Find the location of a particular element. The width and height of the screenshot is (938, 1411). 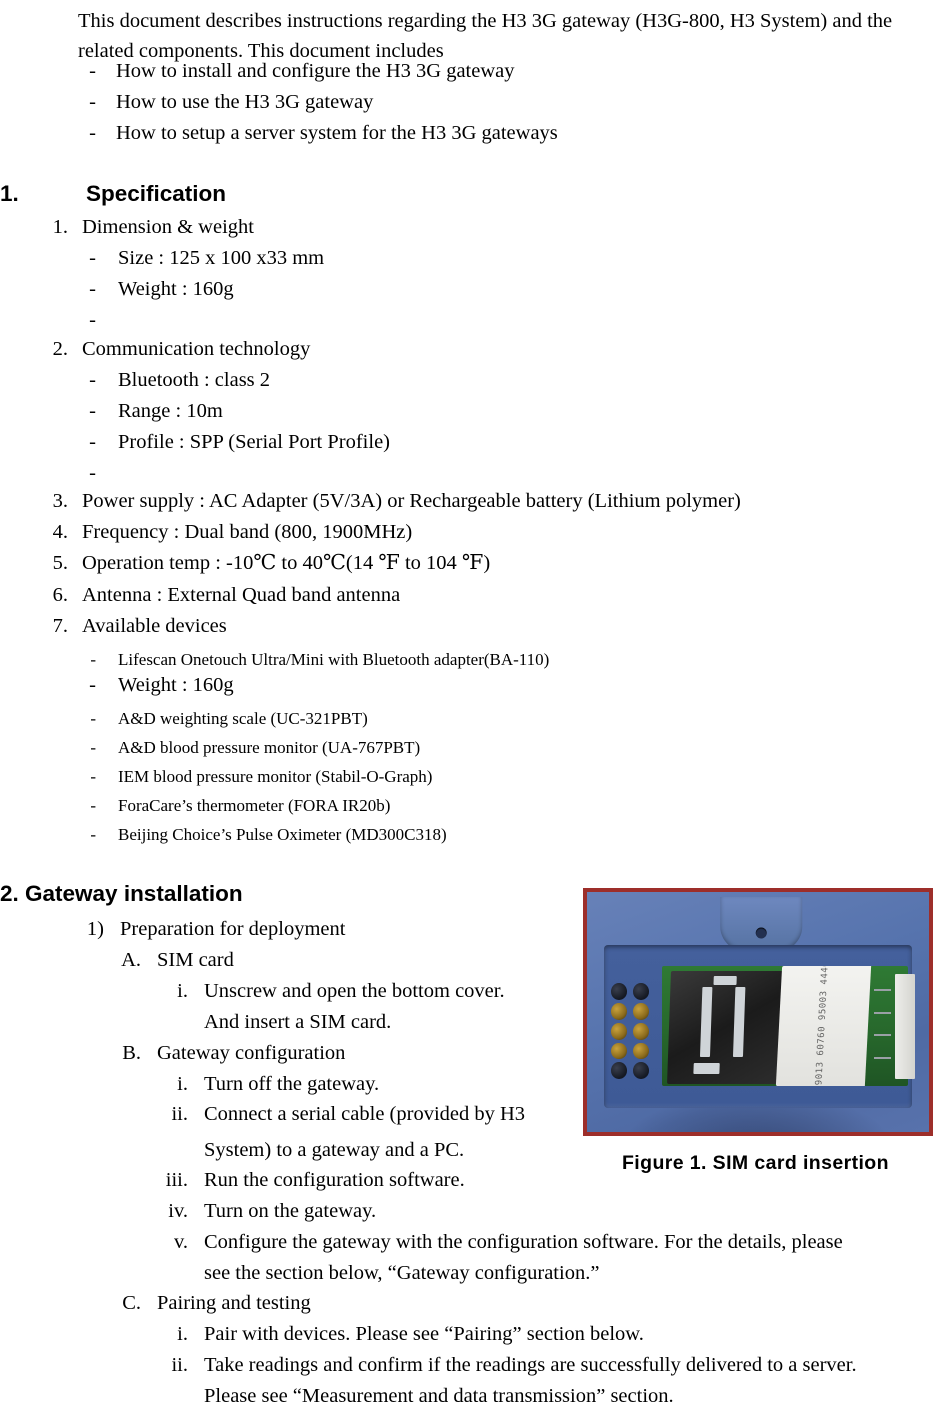

list-item: A. SIM card is located at coordinates (345, 960).